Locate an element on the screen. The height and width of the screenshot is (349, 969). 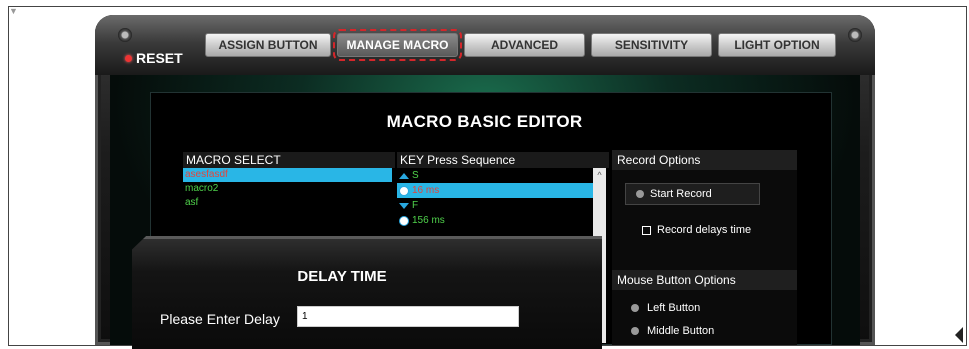
sequence-item-text: 156 ms is located at coordinates (428, 220).